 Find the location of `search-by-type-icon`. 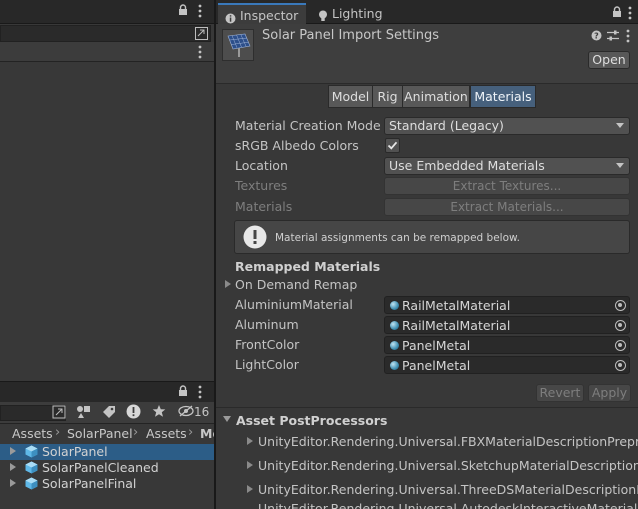

search-by-type-icon is located at coordinates (59, 413).